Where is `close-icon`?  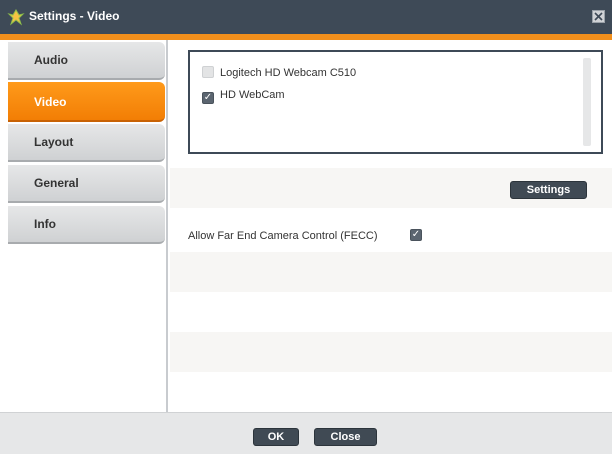 close-icon is located at coordinates (598, 16).